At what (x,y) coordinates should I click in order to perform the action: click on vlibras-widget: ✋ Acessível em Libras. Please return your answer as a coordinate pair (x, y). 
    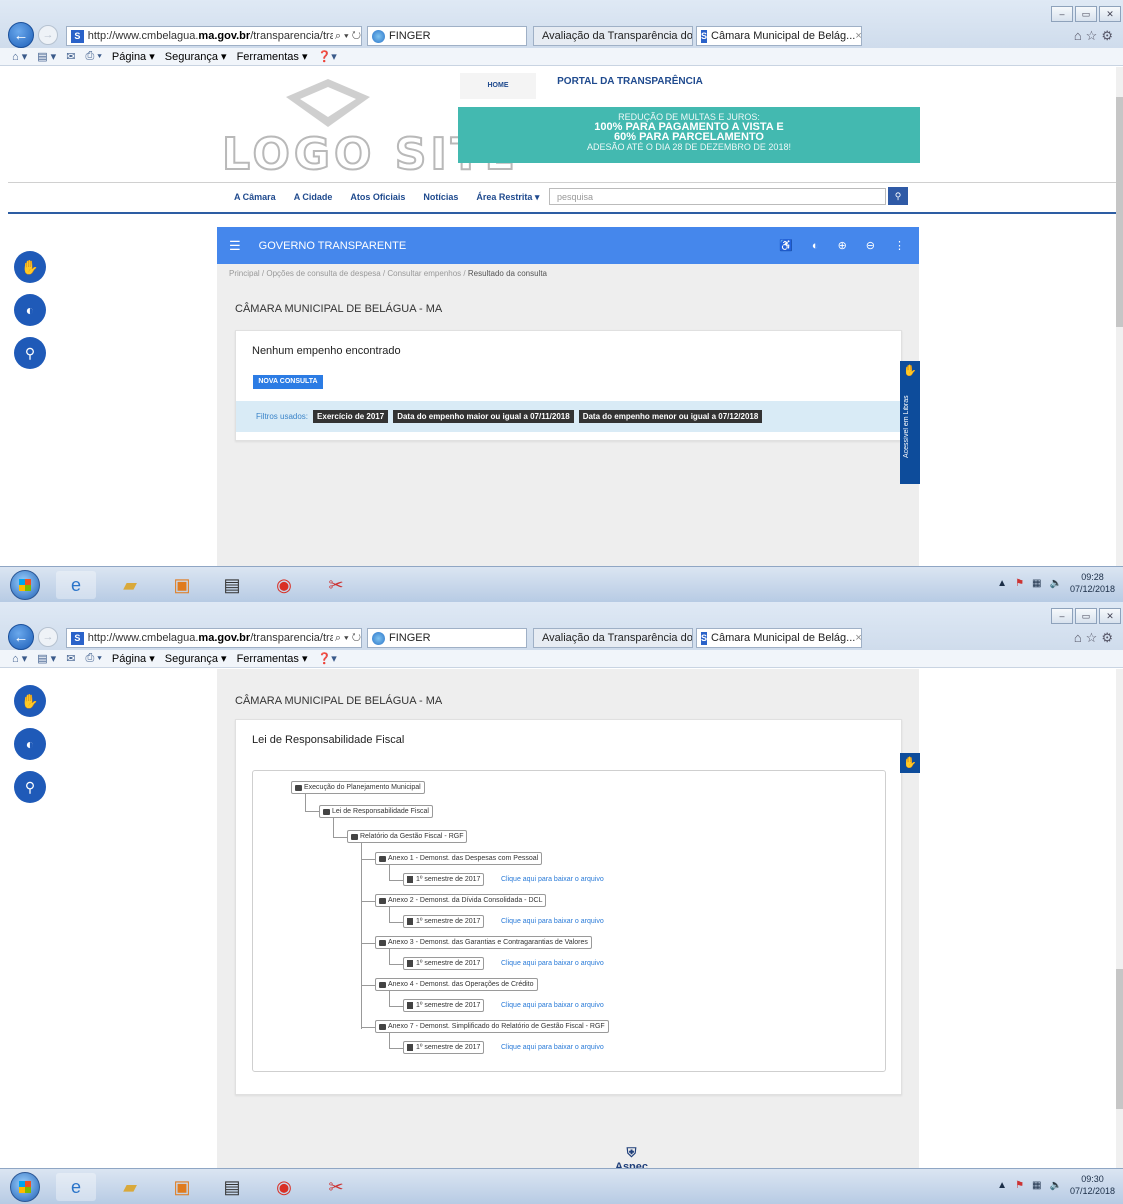
    Looking at the image, I should click on (910, 422).